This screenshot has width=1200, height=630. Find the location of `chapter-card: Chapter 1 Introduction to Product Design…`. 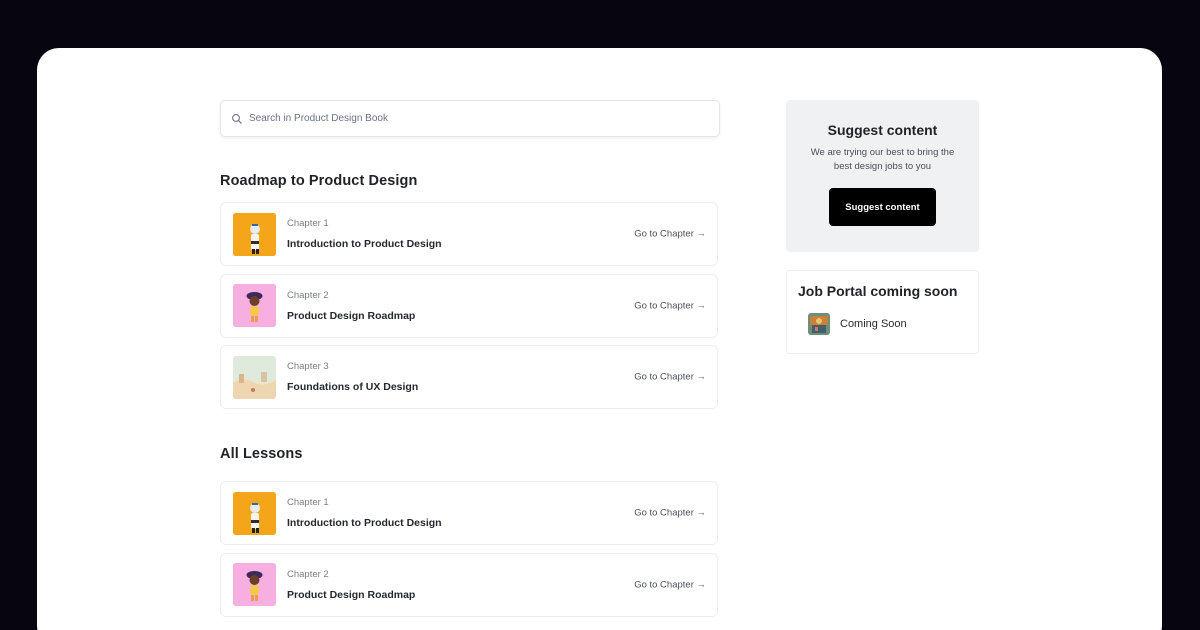

chapter-card: Chapter 1 Introduction to Product Design… is located at coordinates (469, 234).